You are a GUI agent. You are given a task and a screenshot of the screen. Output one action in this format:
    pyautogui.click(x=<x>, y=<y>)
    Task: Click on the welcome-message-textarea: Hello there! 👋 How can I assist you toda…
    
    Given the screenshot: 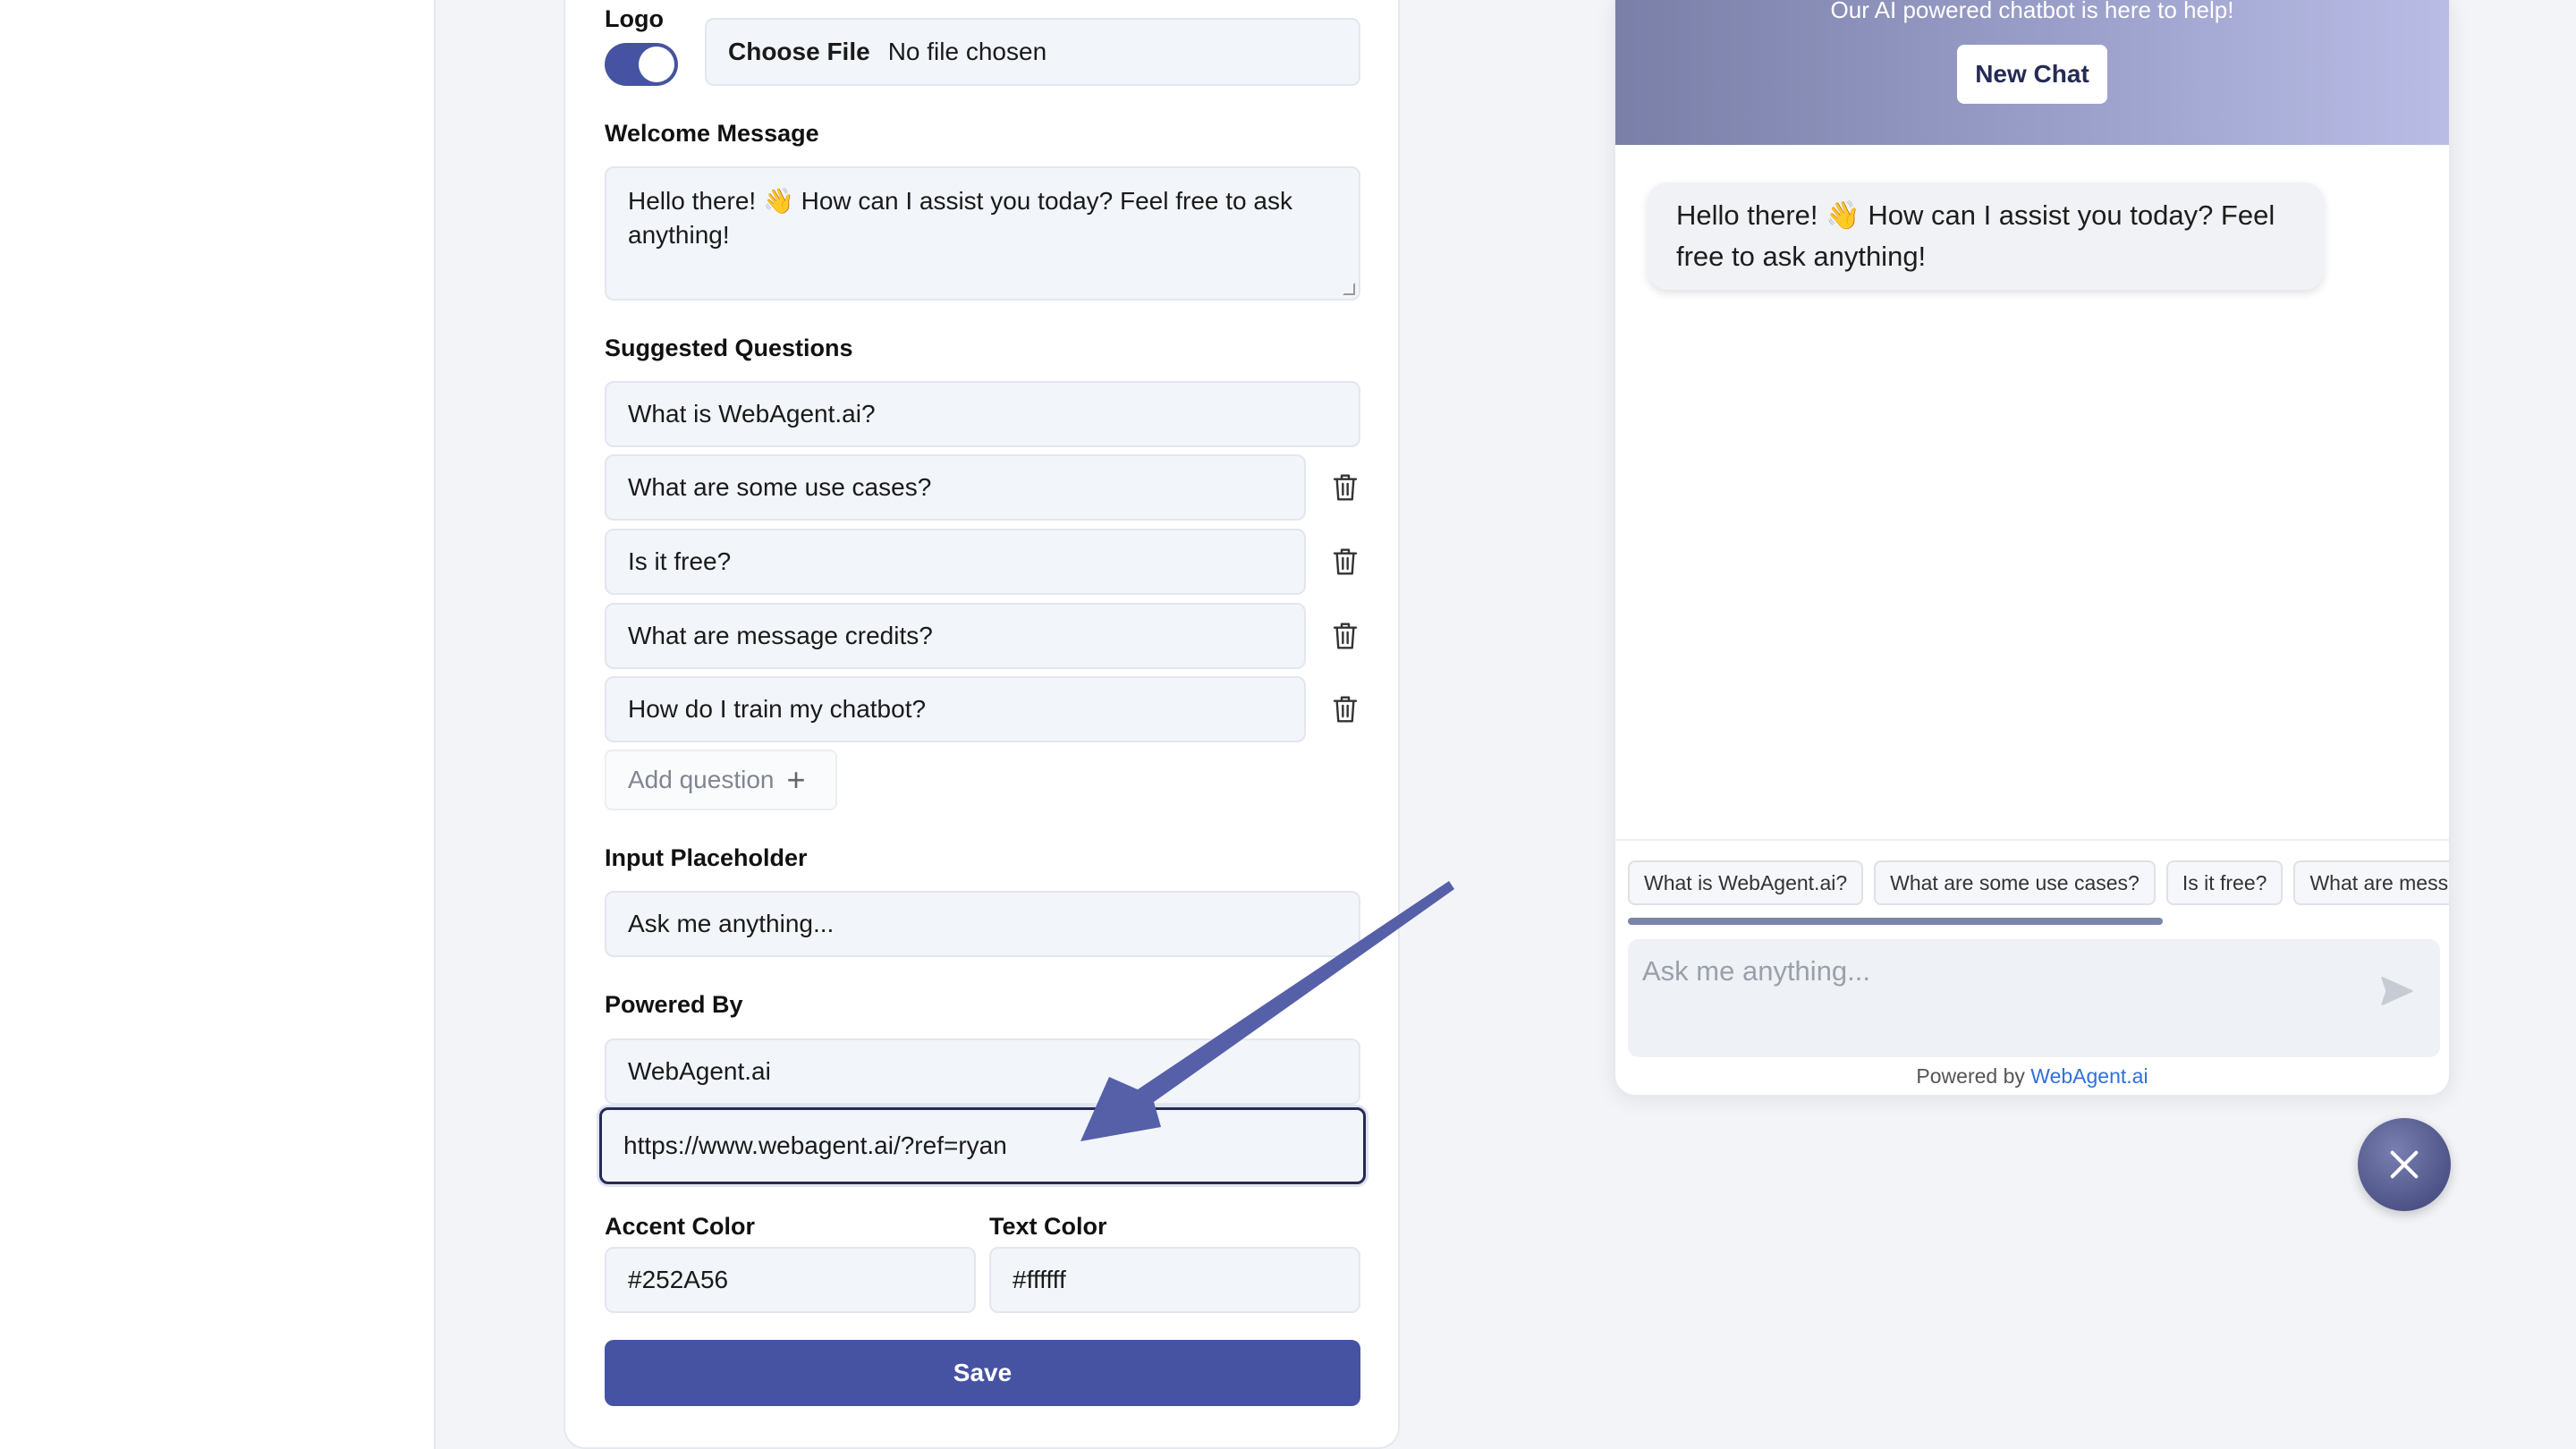 What is the action you would take?
    pyautogui.click(x=982, y=233)
    